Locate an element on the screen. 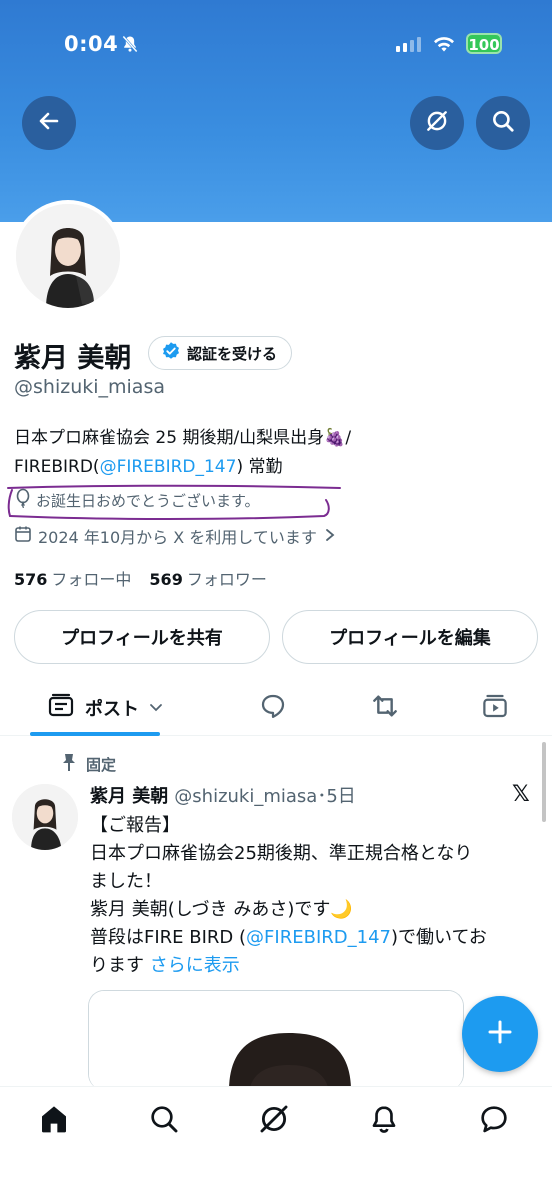 This screenshot has height=1200, width=552. chevron-right-icon is located at coordinates (330, 536).